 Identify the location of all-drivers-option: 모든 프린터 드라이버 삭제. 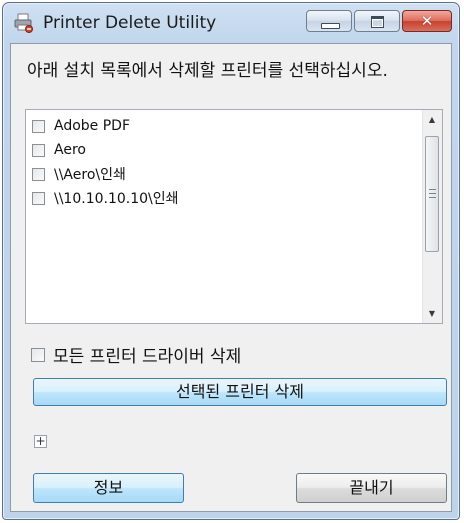
(136, 354).